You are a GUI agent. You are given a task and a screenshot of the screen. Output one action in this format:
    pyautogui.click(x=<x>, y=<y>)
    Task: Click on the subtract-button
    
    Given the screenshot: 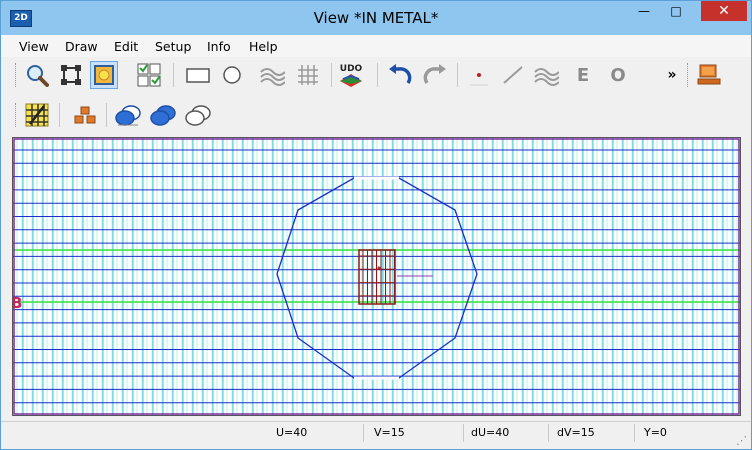 What is the action you would take?
    pyautogui.click(x=198, y=115)
    